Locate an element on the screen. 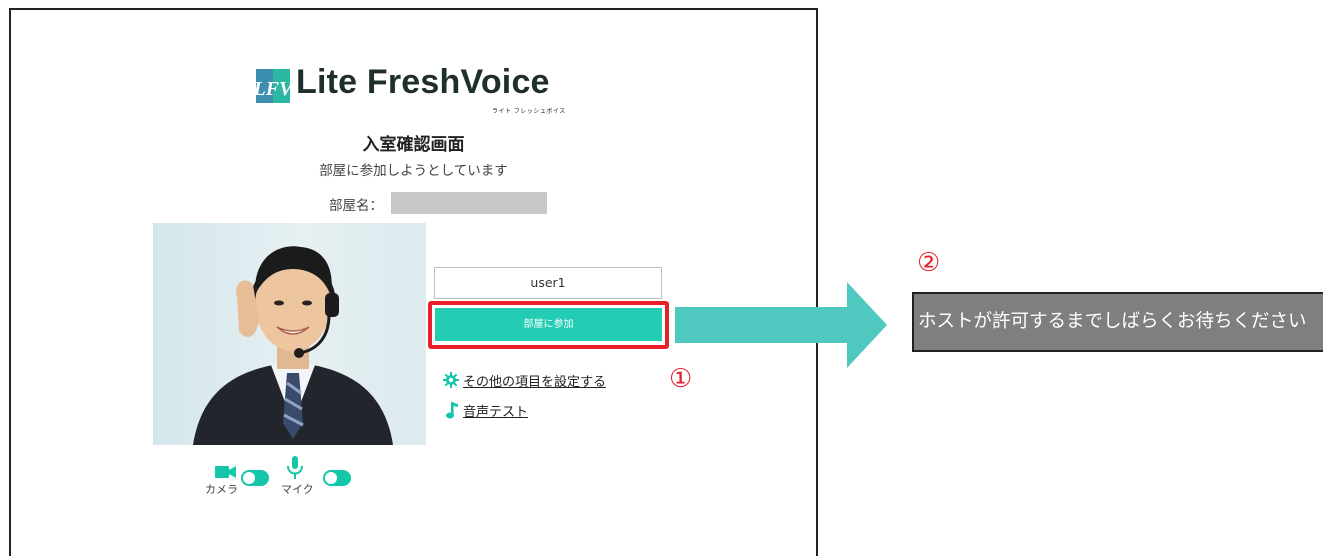  waiting-message: ホストが許可するまでしばらくお待ちください is located at coordinates (1112, 321).